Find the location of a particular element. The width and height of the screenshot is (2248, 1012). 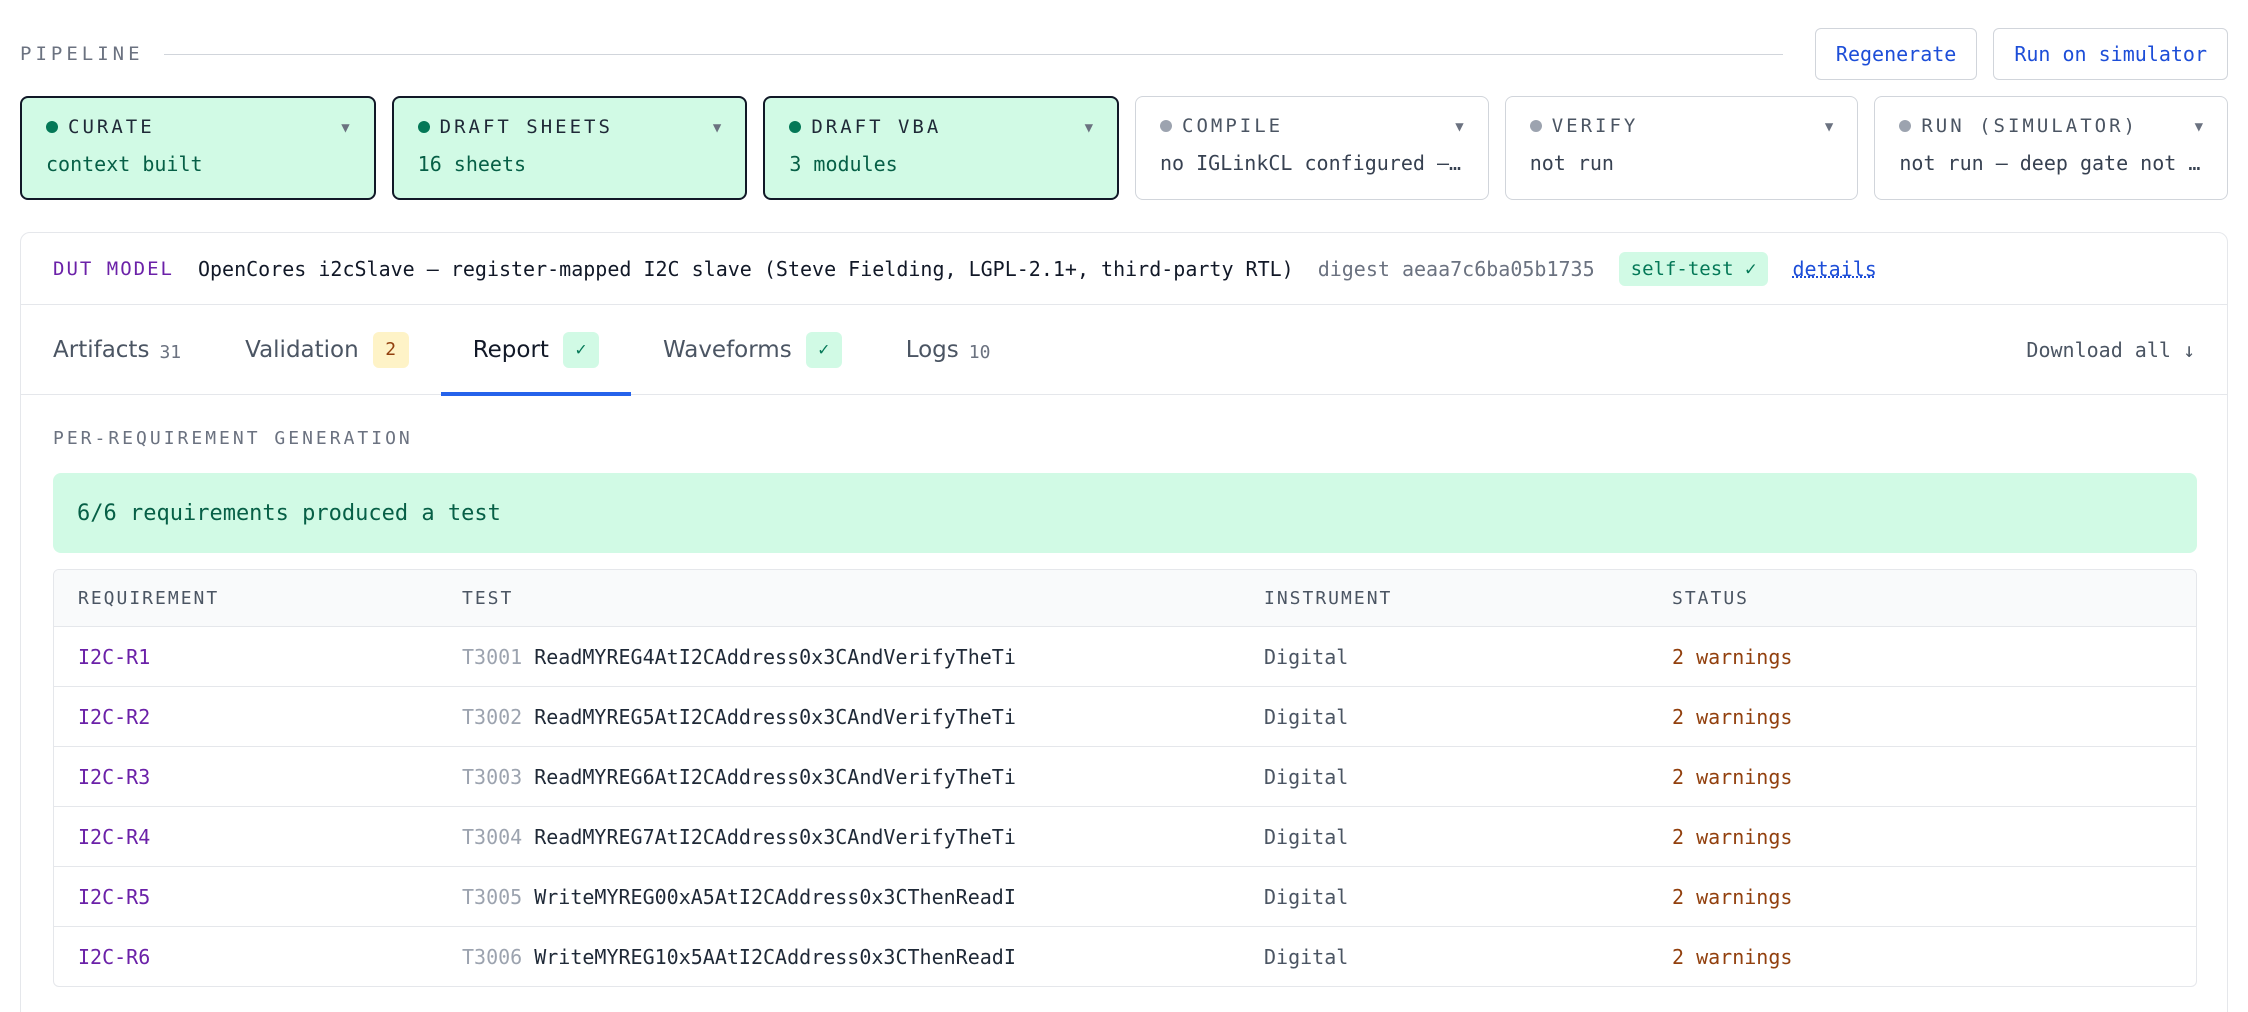

test-id: T3003 is located at coordinates (492, 776).